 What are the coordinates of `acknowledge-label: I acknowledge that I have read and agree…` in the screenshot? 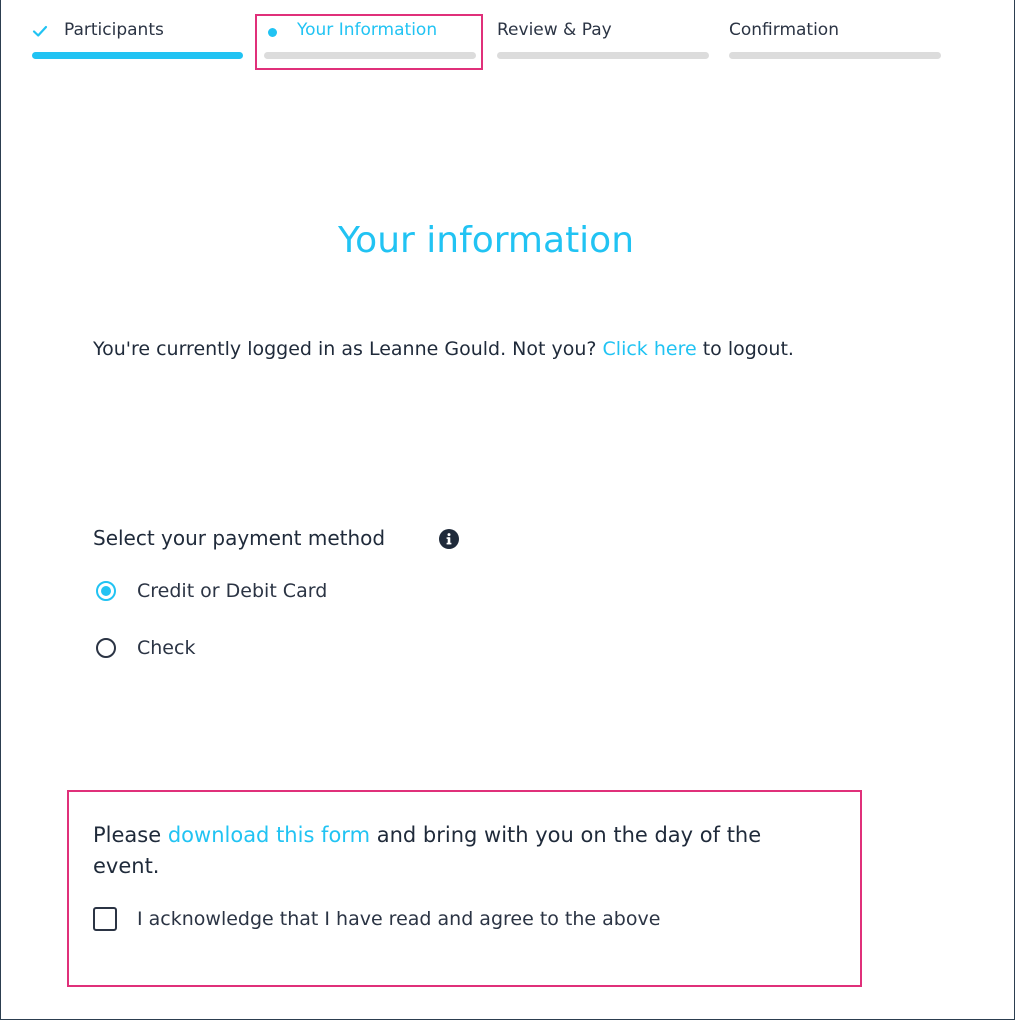 It's located at (399, 919).